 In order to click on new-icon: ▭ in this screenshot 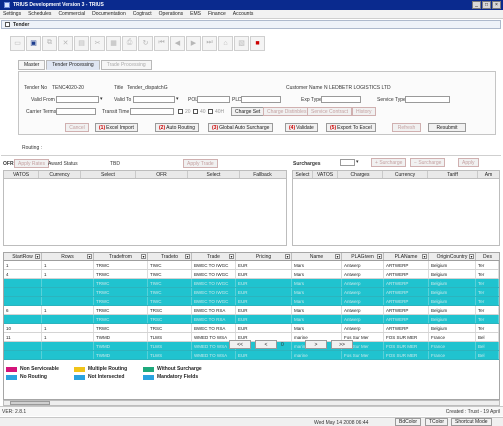, I will do `click(17, 43)`.